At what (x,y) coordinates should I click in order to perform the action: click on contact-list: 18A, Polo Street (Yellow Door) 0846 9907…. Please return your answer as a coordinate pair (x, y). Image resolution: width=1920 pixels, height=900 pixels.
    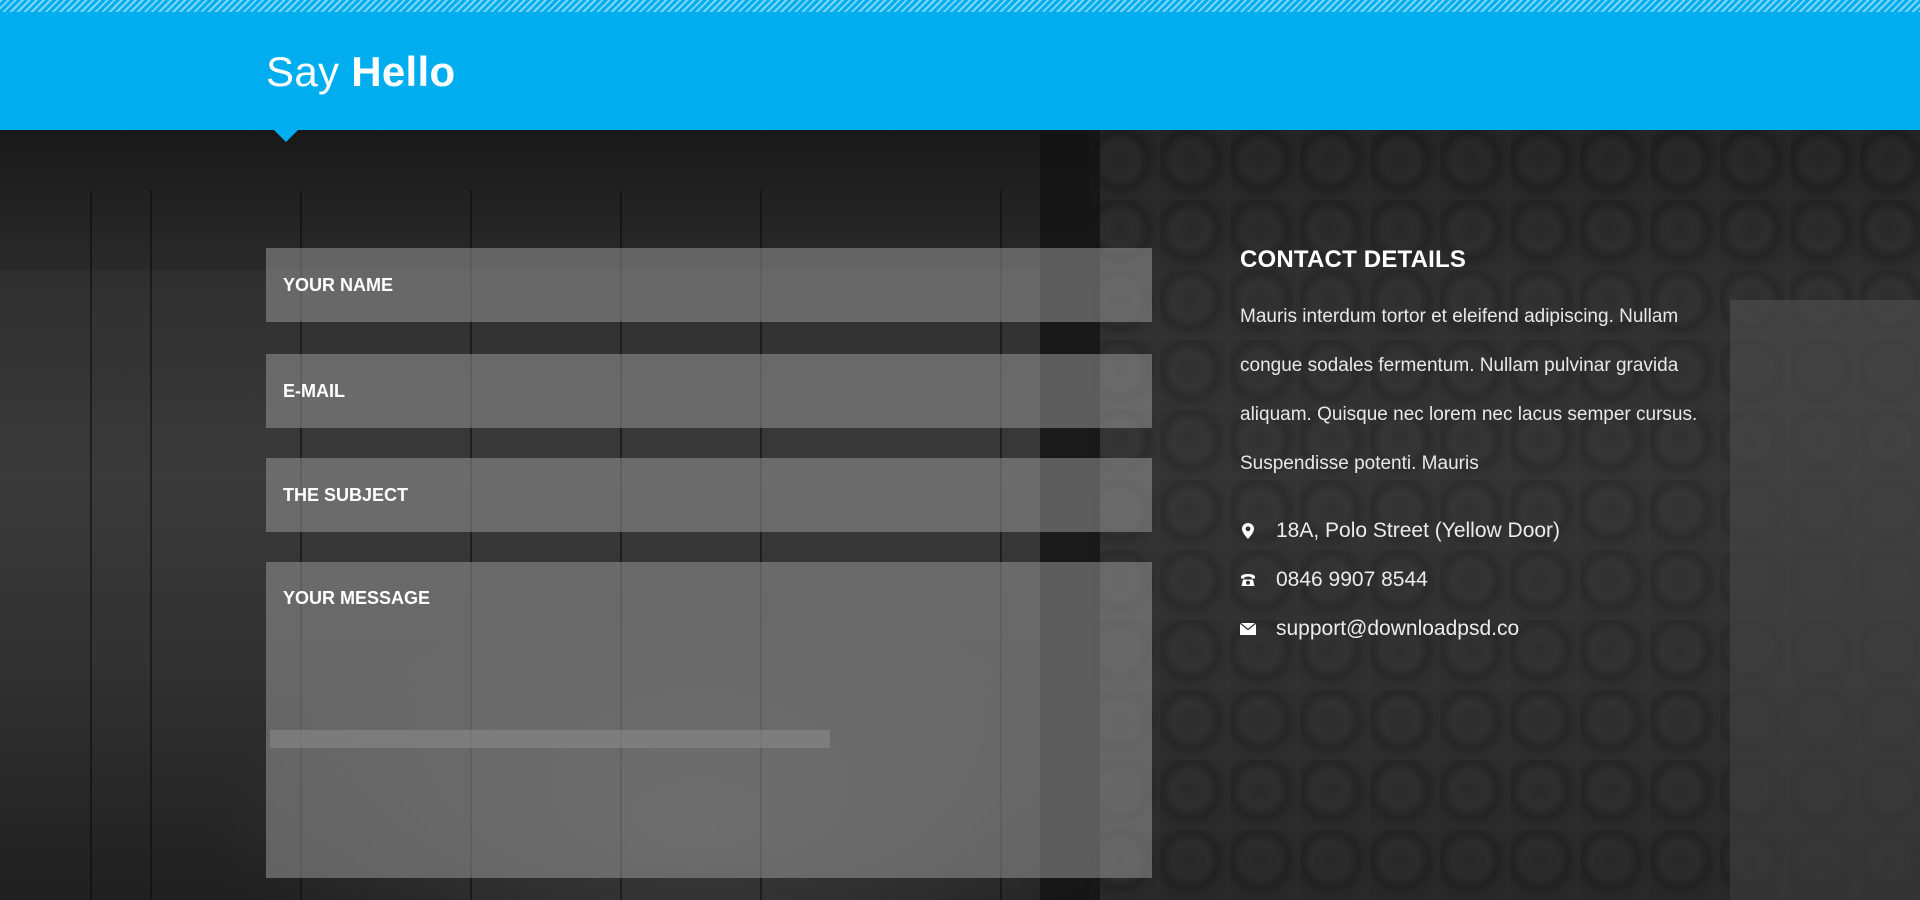
    Looking at the image, I should click on (1475, 579).